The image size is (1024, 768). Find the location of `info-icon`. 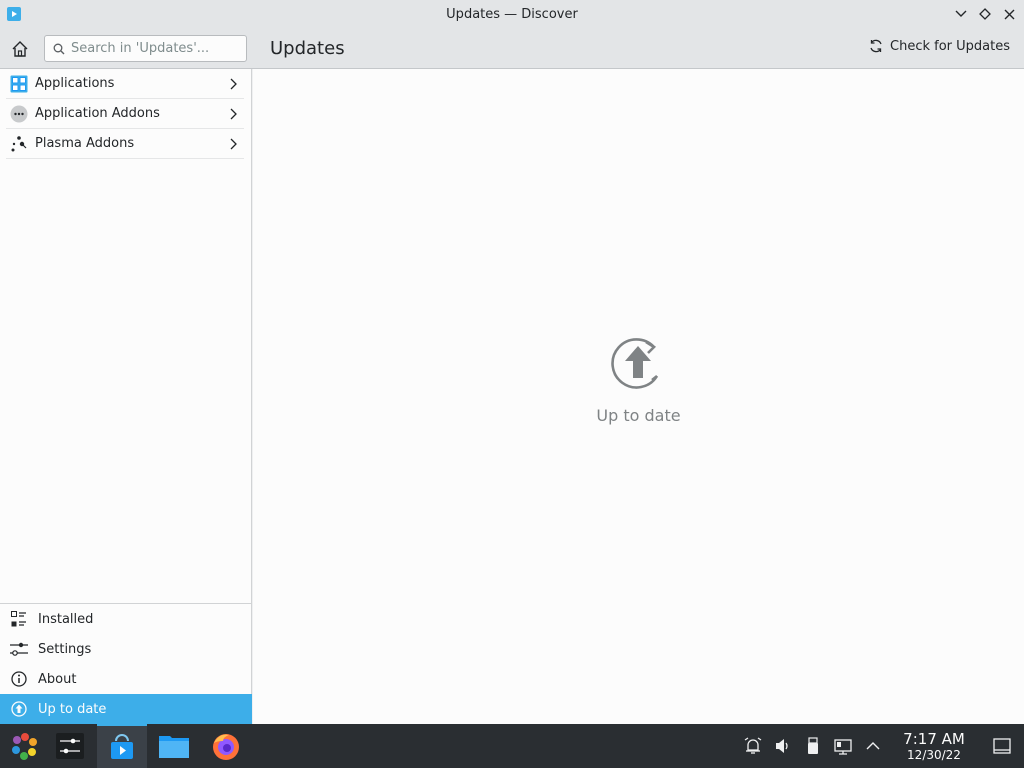

info-icon is located at coordinates (19, 679).